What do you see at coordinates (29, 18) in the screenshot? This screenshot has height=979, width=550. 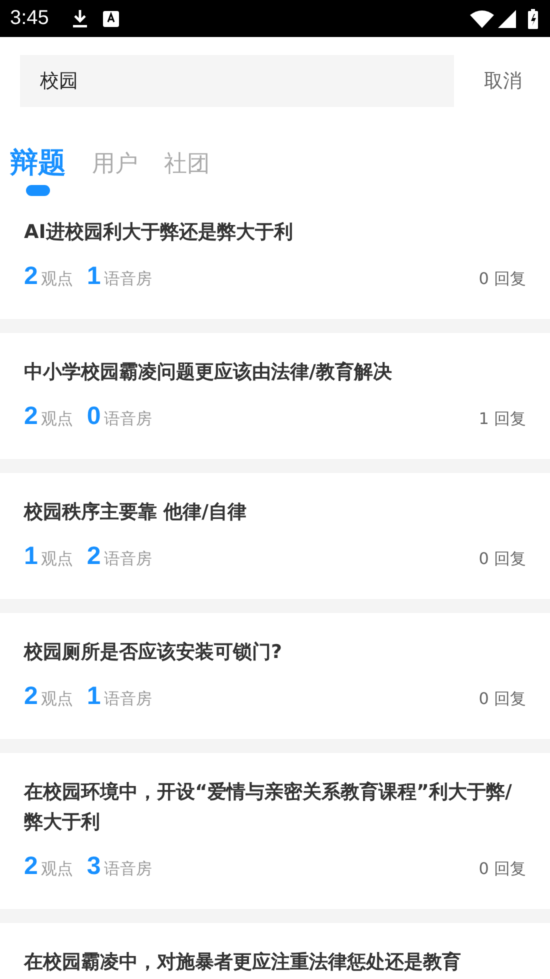 I see `status-time: 3:45` at bounding box center [29, 18].